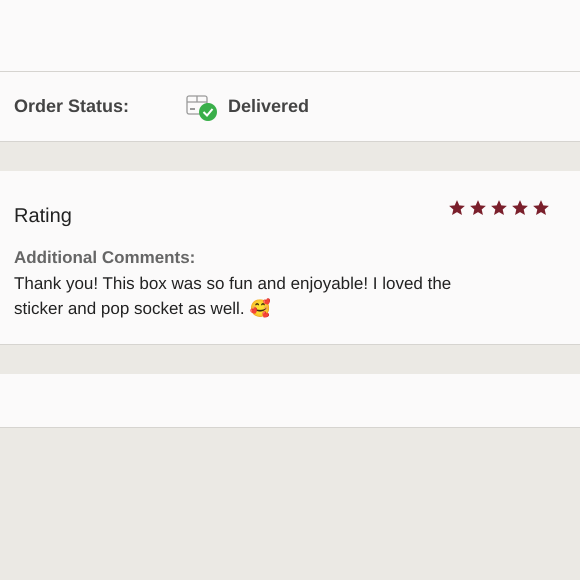 Image resolution: width=580 pixels, height=580 pixels. What do you see at coordinates (233, 296) in the screenshot?
I see `comment-text: Thank you! This box was so fun and enjoyable! I loved the sticker and pop socket as well. 🥰` at bounding box center [233, 296].